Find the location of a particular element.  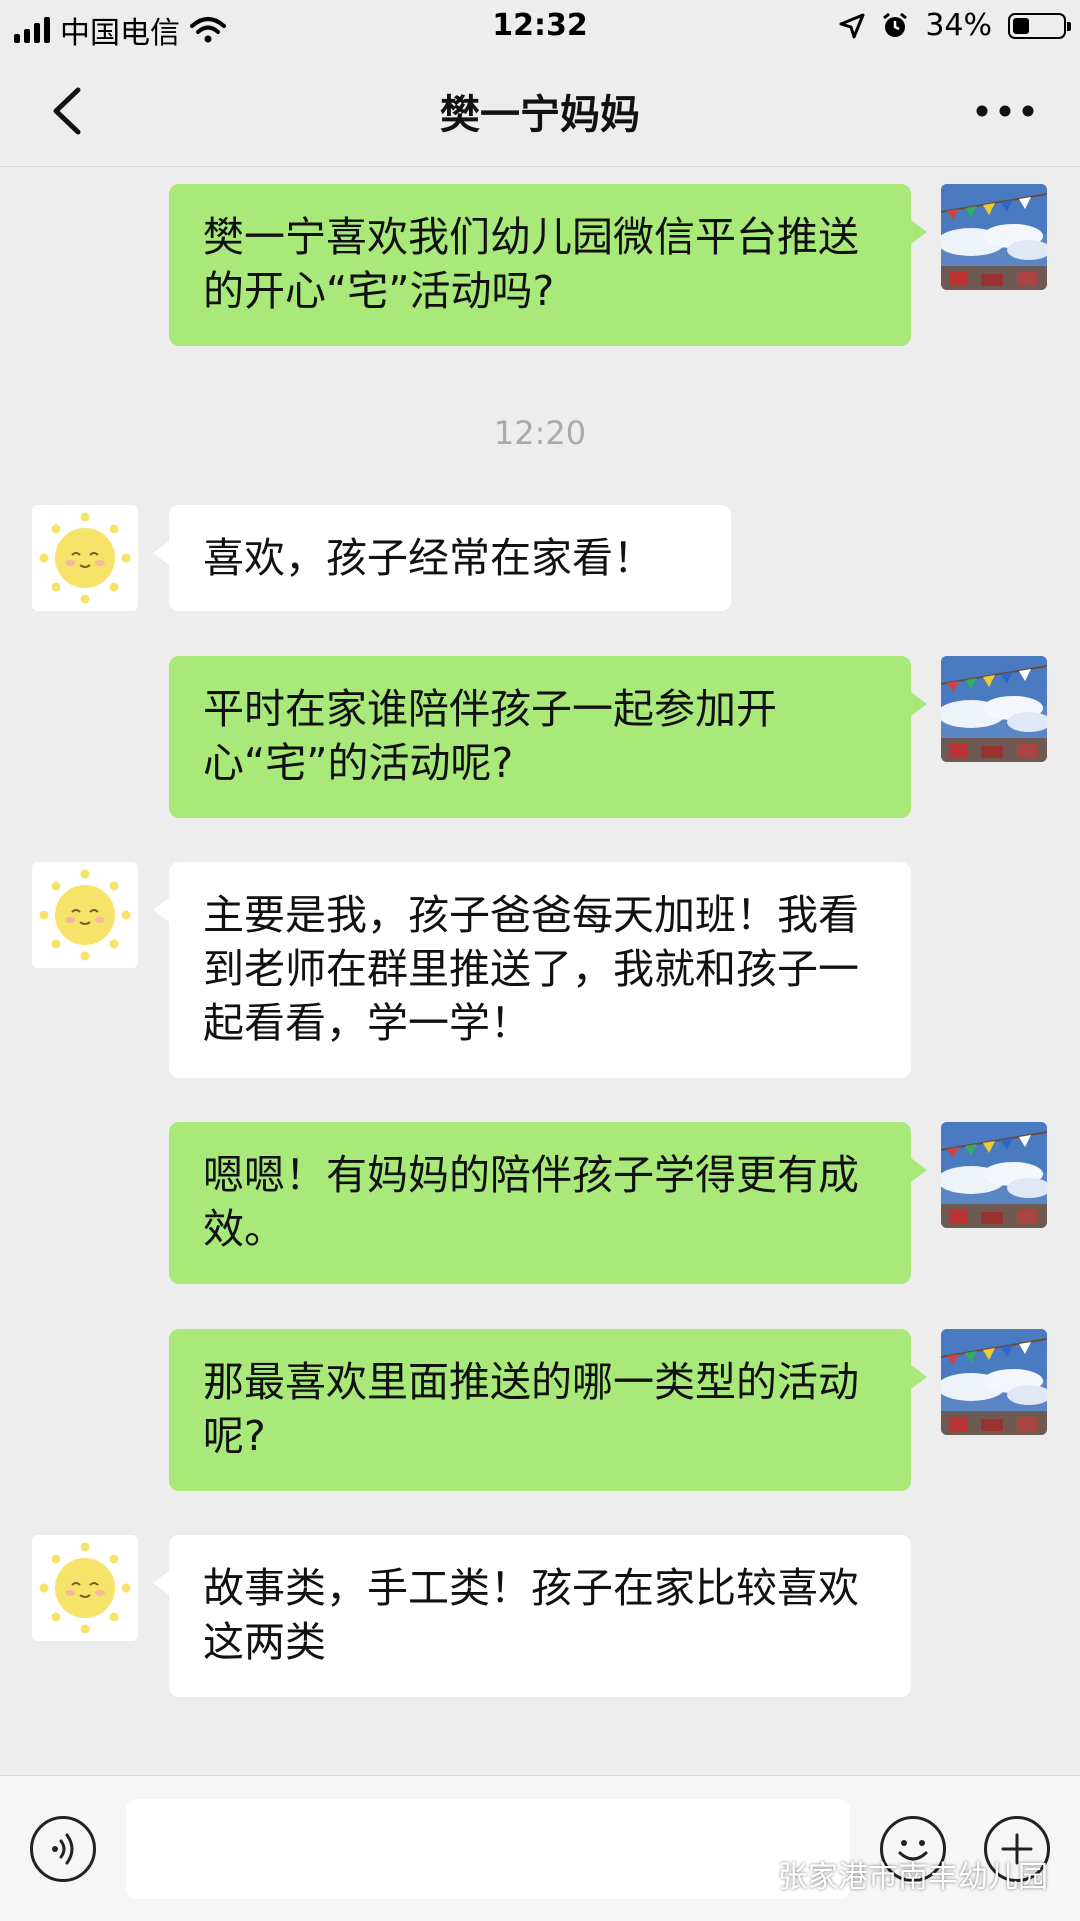

chat-timestamp: 12:20 is located at coordinates (540, 433).